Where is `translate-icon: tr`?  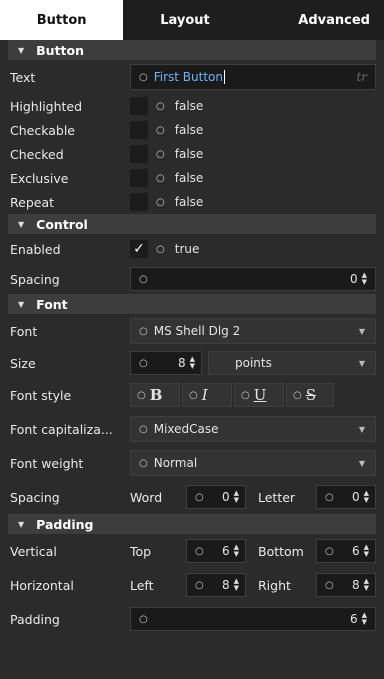
translate-icon: tr is located at coordinates (361, 77).